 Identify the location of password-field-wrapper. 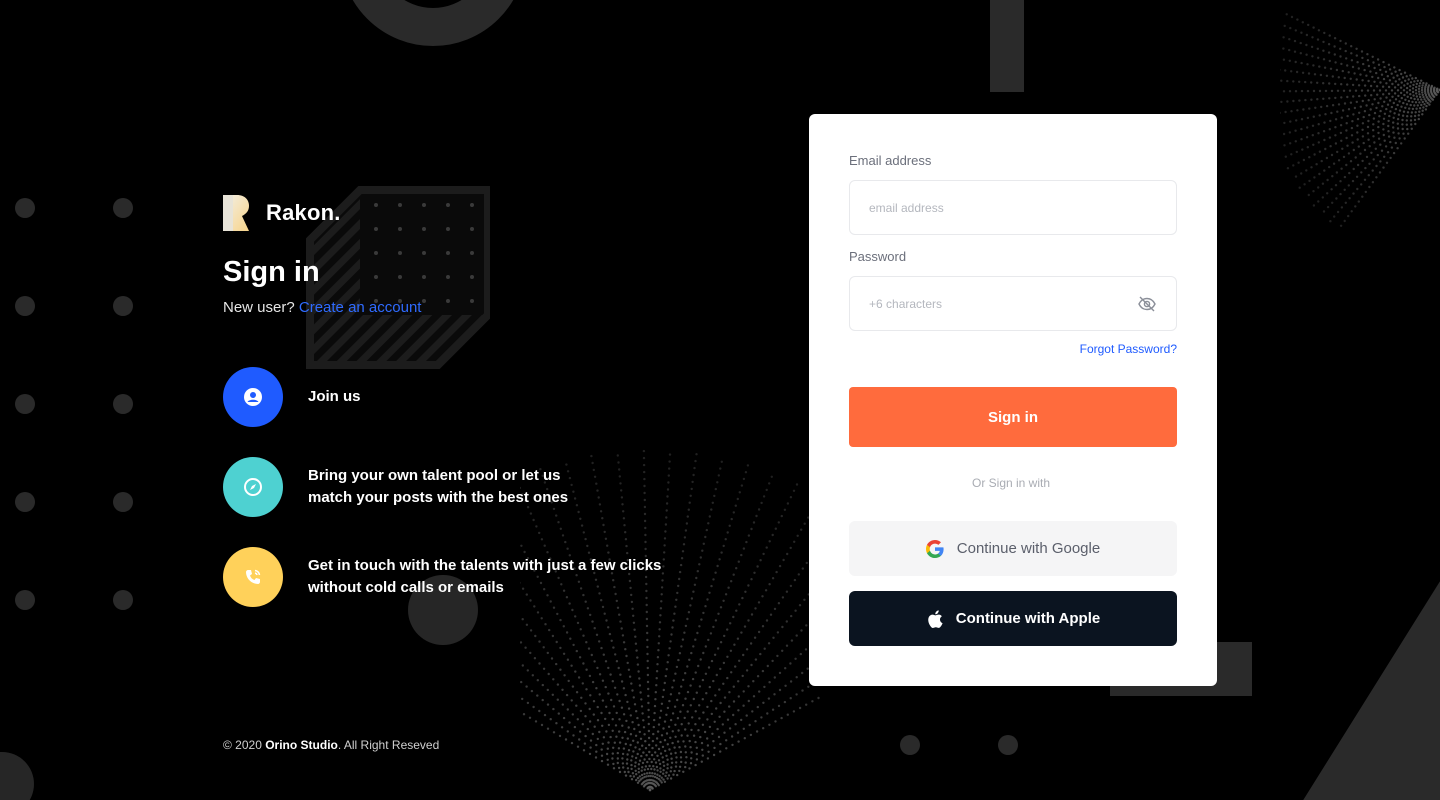
(1013, 303).